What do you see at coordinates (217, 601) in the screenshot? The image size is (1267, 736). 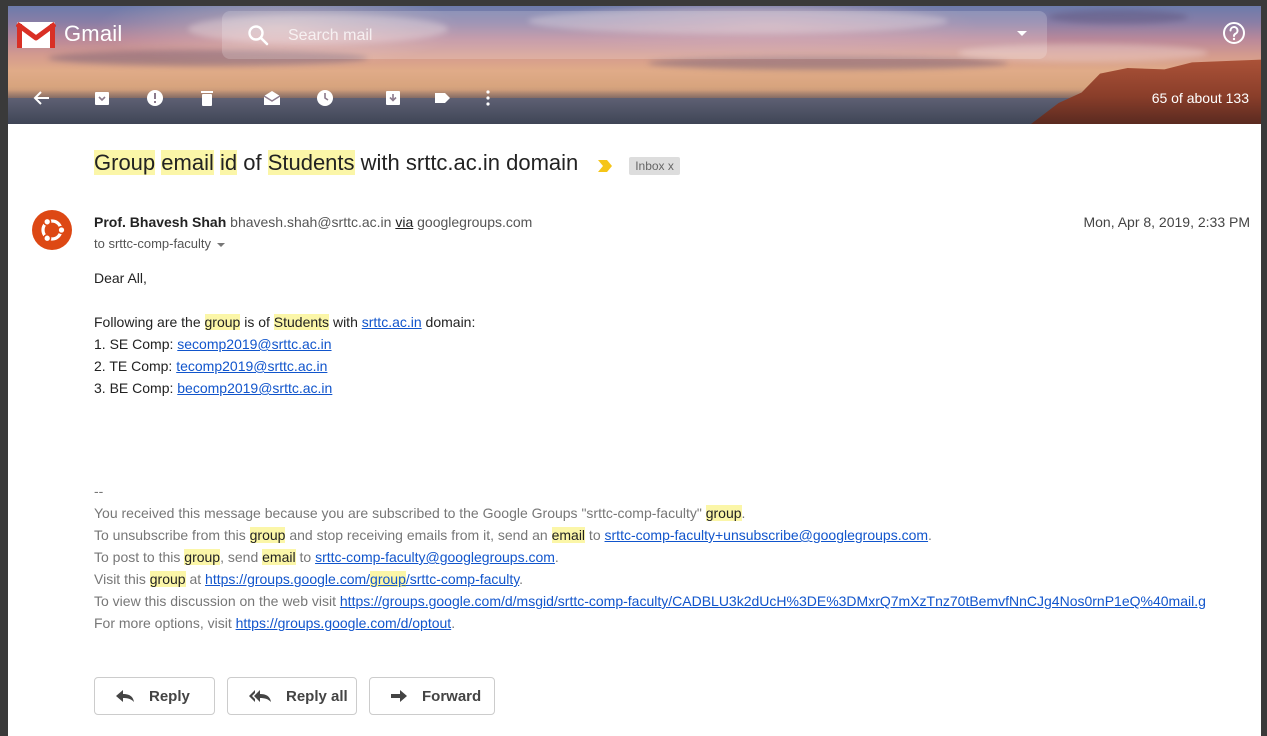 I see `footer-text: To view this discussion on the web visit` at bounding box center [217, 601].